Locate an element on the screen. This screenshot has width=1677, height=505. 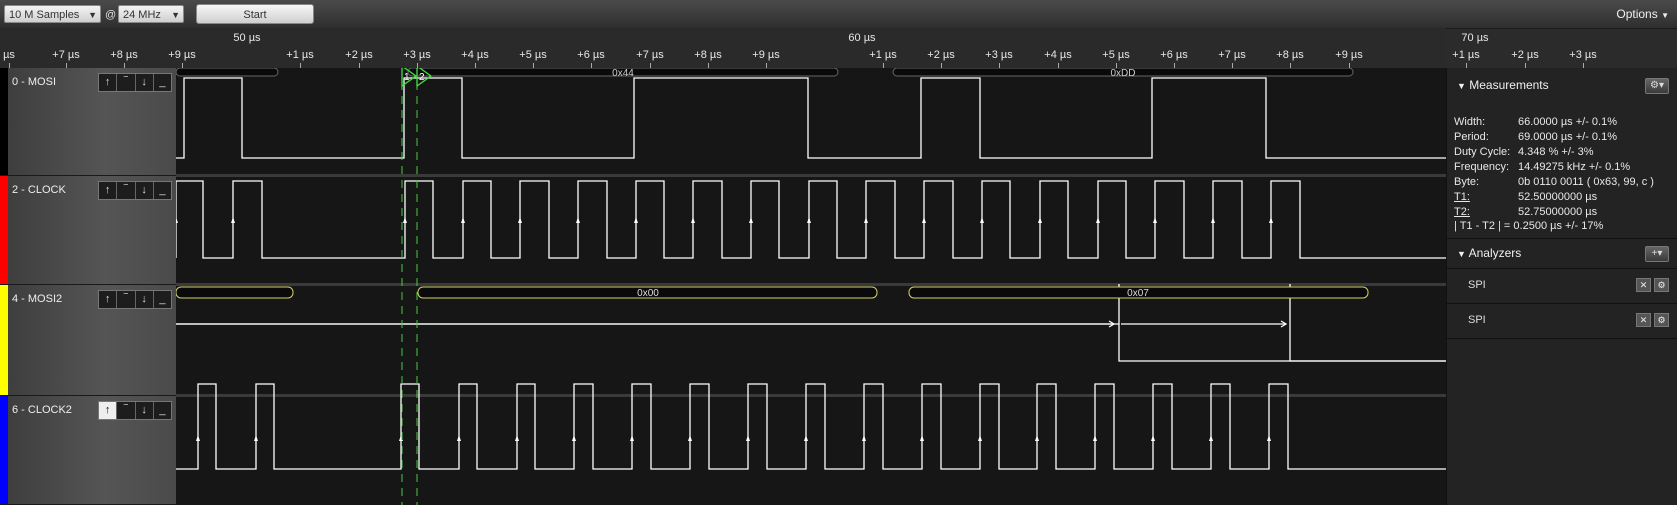
measurement-value: 66.0000 µs +/- 0.1% is located at coordinates (1567, 122).